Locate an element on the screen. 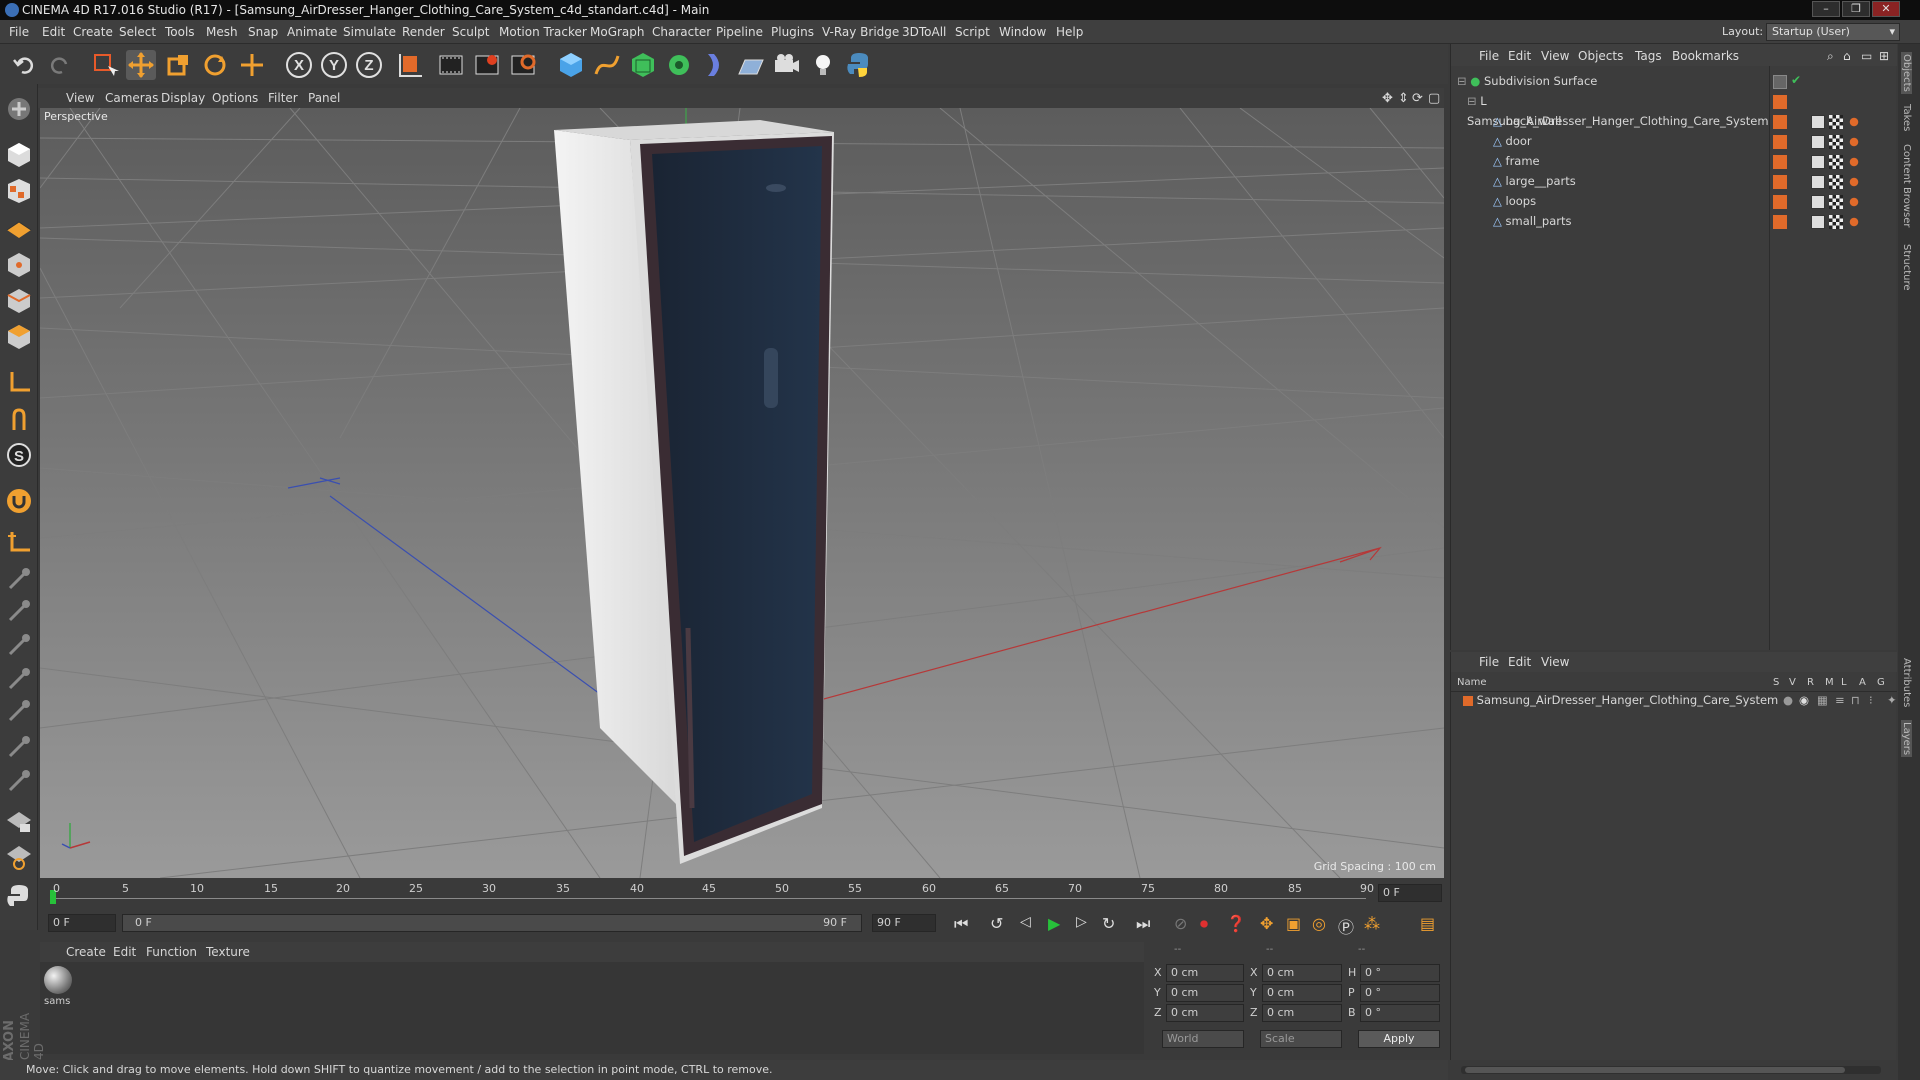 The image size is (1920, 1080). menu-plugins: Plugins is located at coordinates (792, 32).